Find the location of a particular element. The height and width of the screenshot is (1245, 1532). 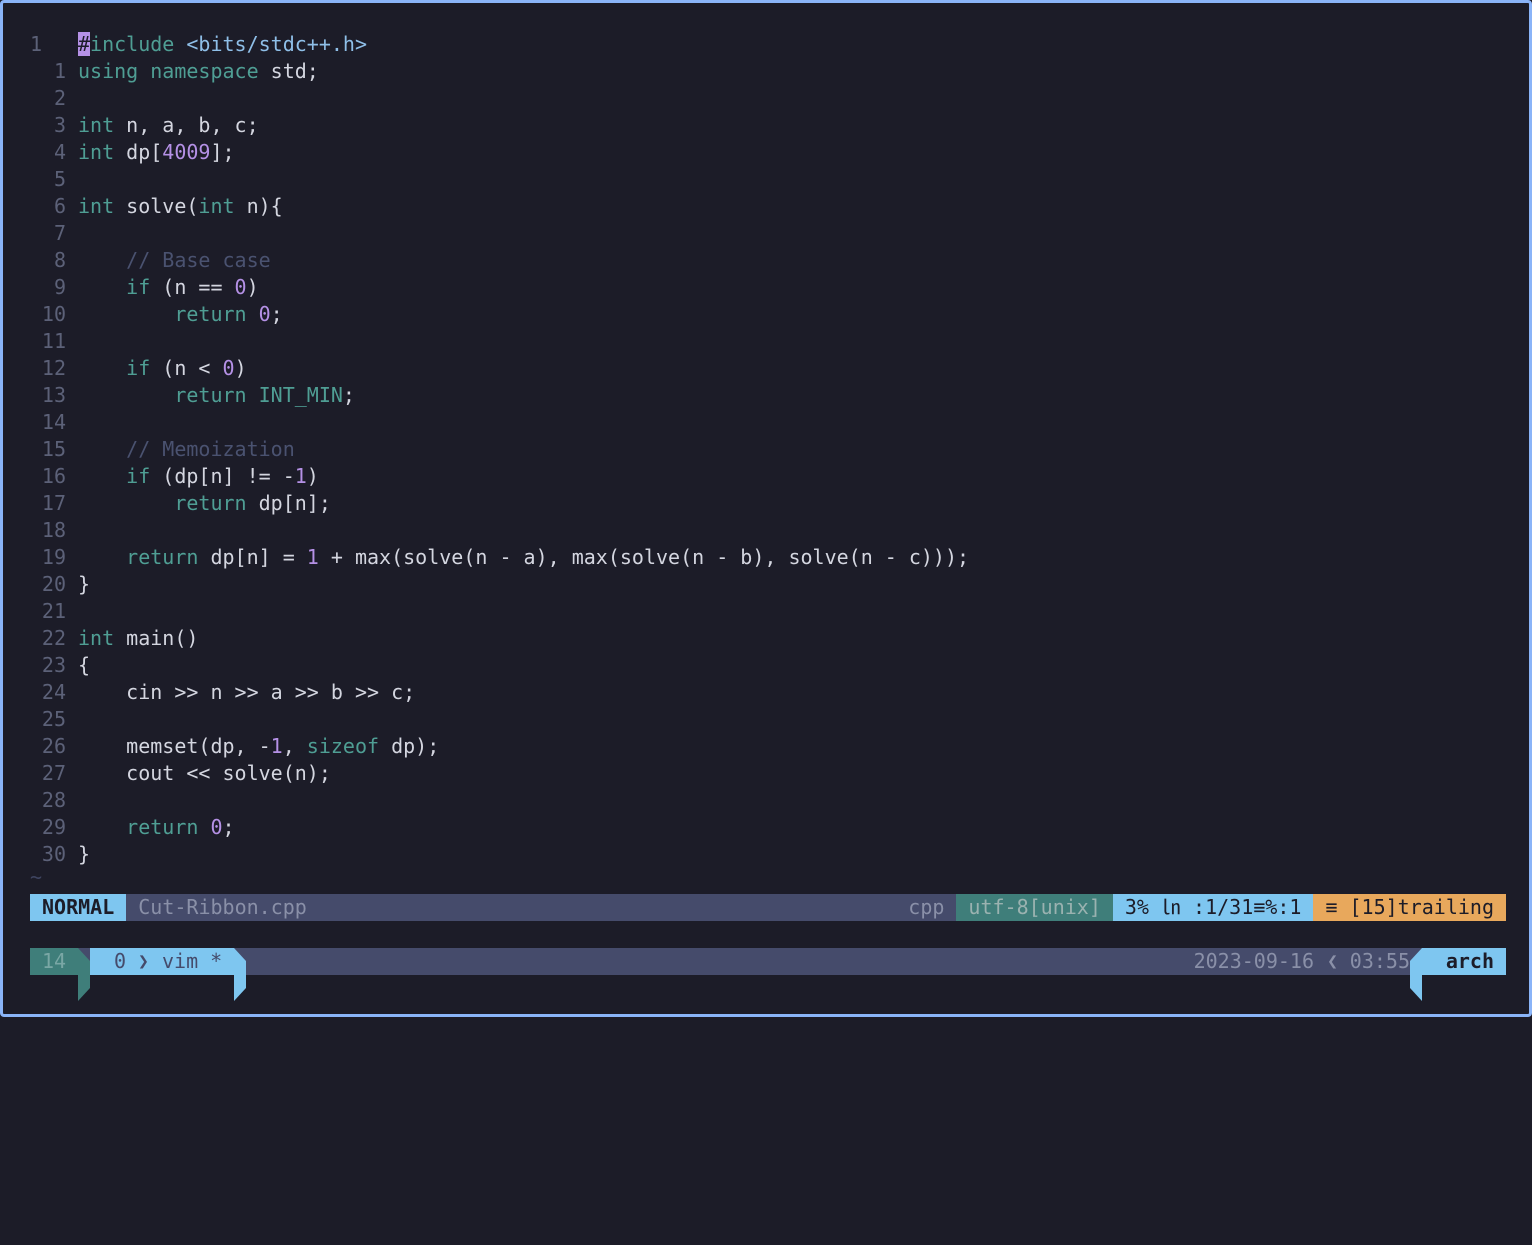

code-line: 26 memset(dp, -1, sizeof dp); is located at coordinates (767, 746).